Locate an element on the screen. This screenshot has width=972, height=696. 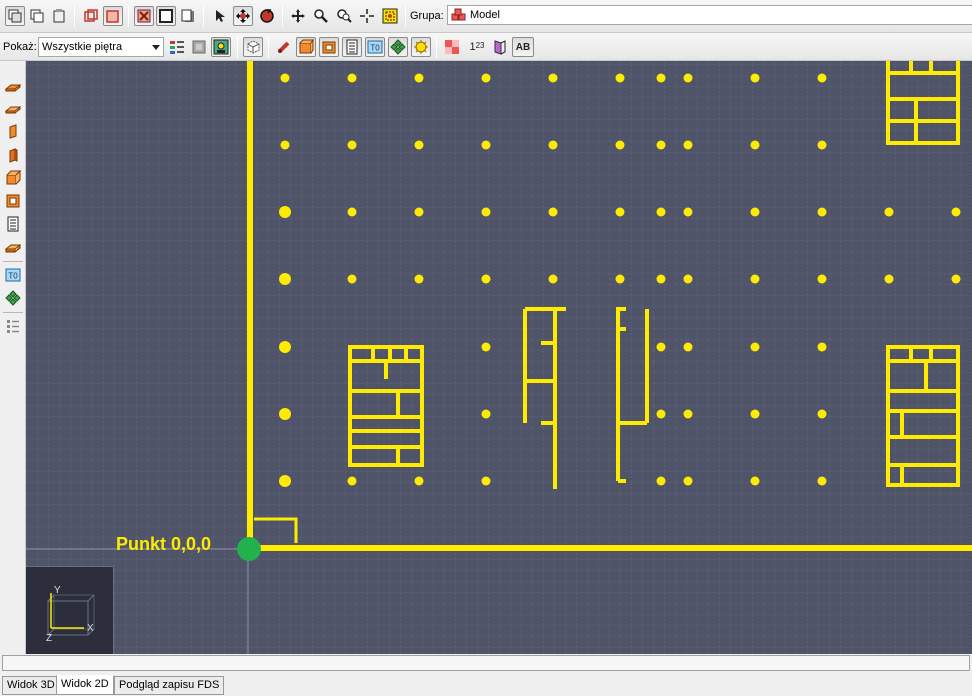
wall-alt-tool-icon is located at coordinates (13, 155).